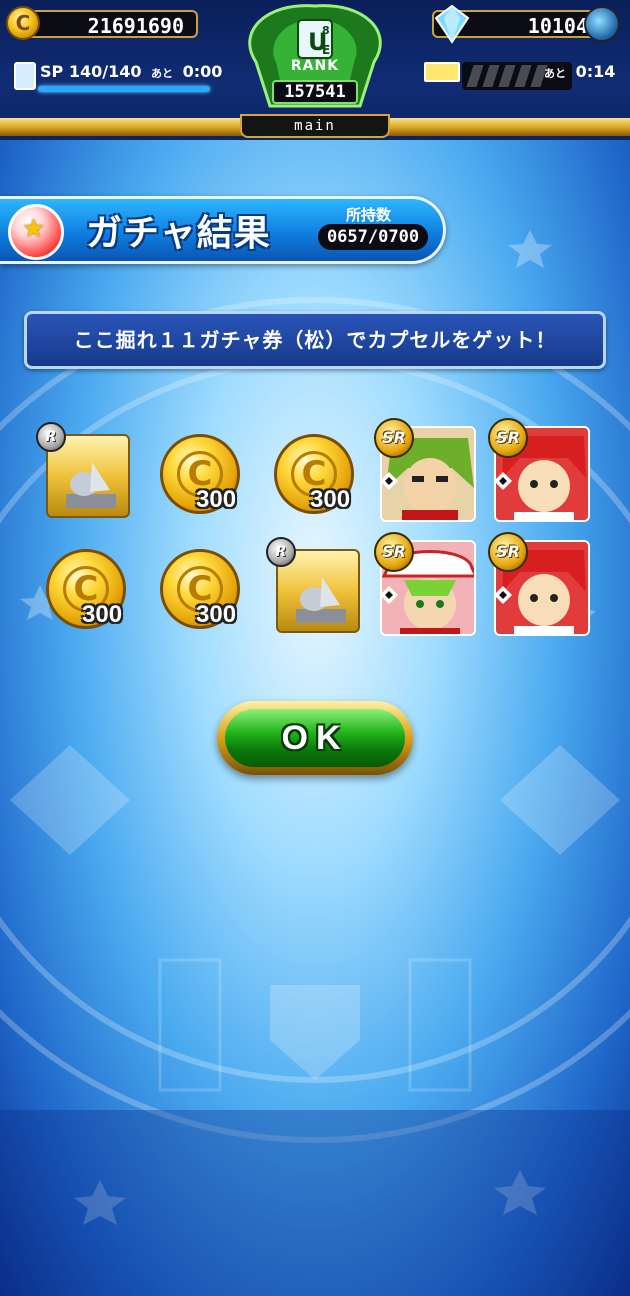 The width and height of the screenshot is (630, 1296). Describe the element at coordinates (315, 66) in the screenshot. I see `rank-label: RANK` at that location.